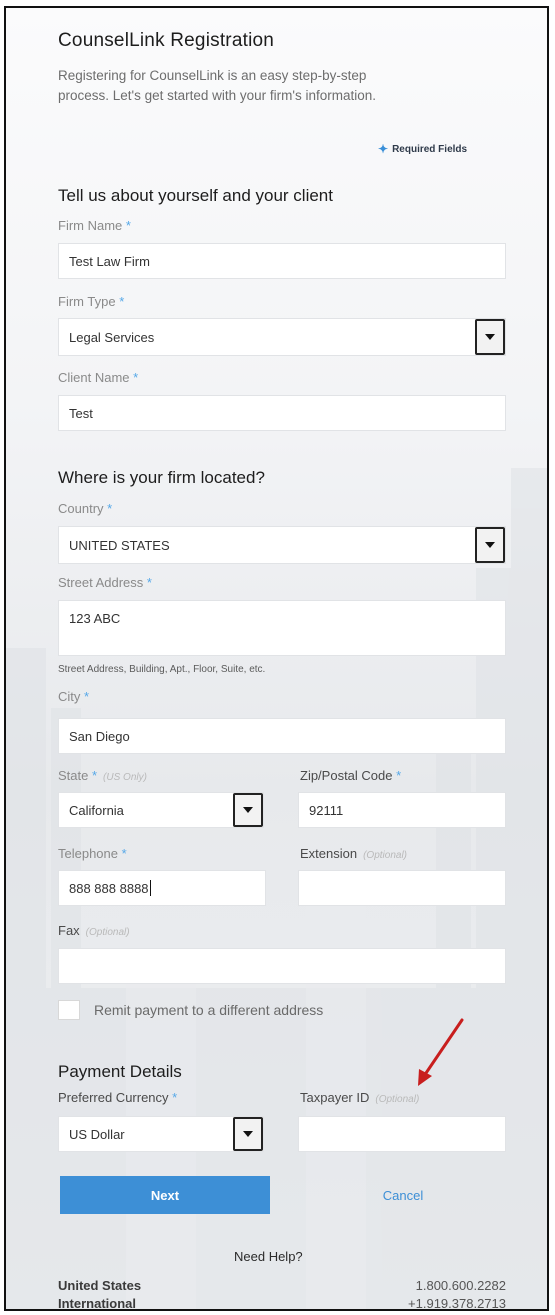 This screenshot has height=1315, width=555. I want to click on country-label: Country *, so click(85, 508).